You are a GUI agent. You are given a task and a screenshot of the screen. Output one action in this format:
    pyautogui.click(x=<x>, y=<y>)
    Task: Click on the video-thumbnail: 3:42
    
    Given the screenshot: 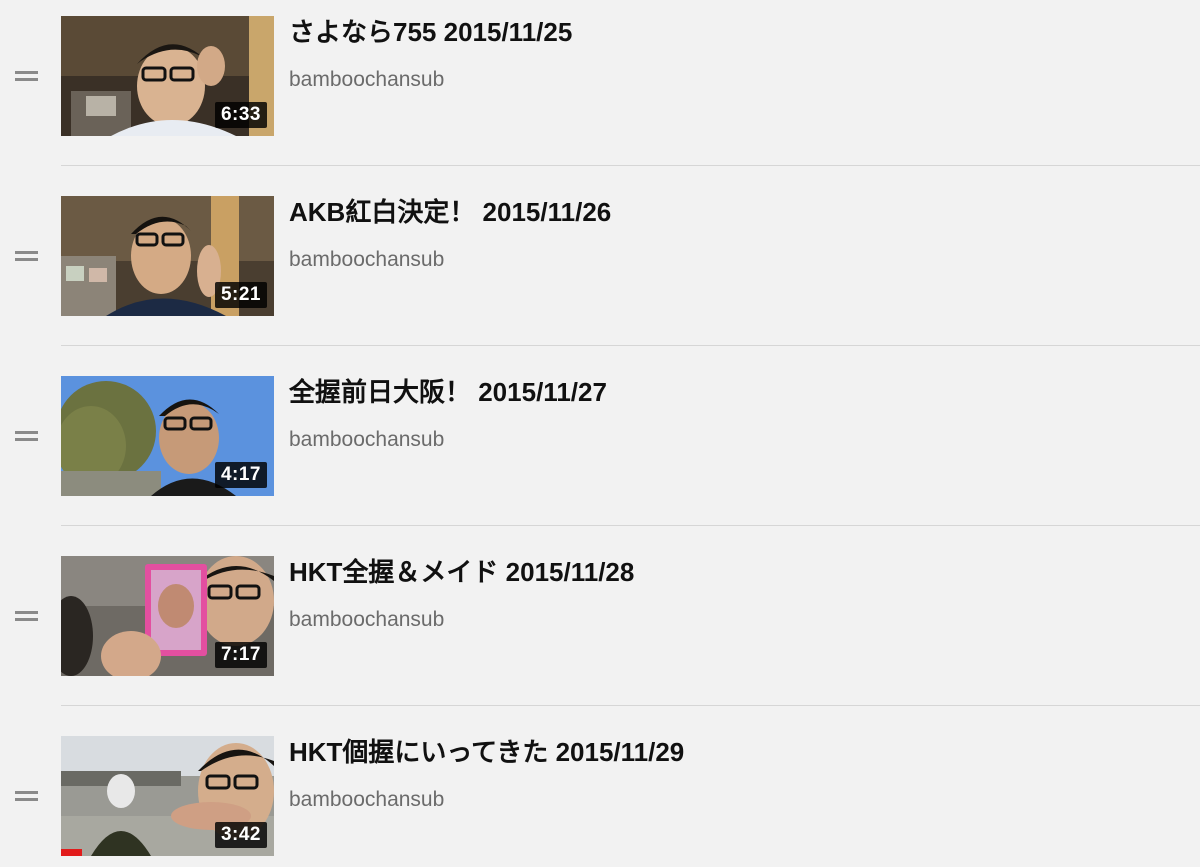 What is the action you would take?
    pyautogui.click(x=167, y=796)
    